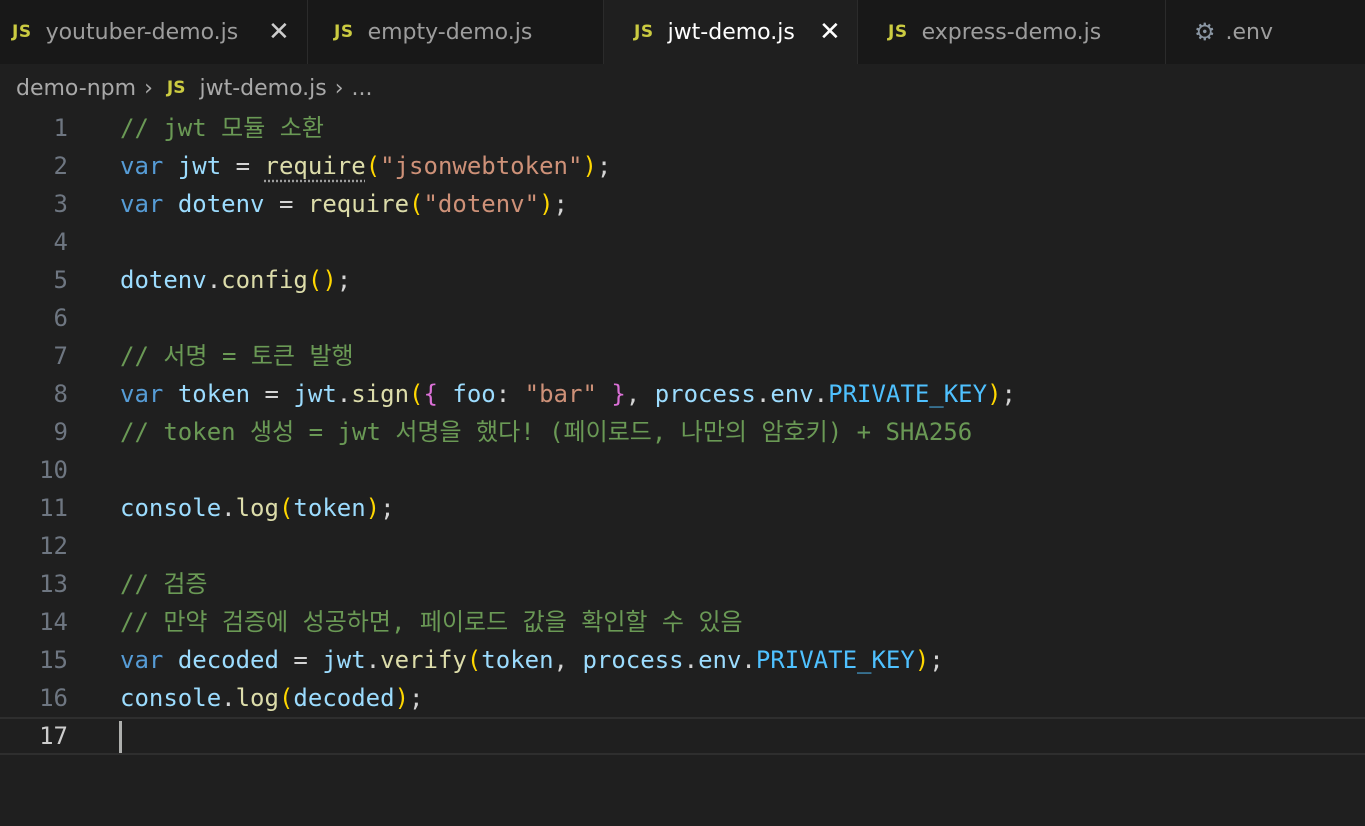 The image size is (1365, 826). What do you see at coordinates (60, 356) in the screenshot?
I see `line-number: 7` at bounding box center [60, 356].